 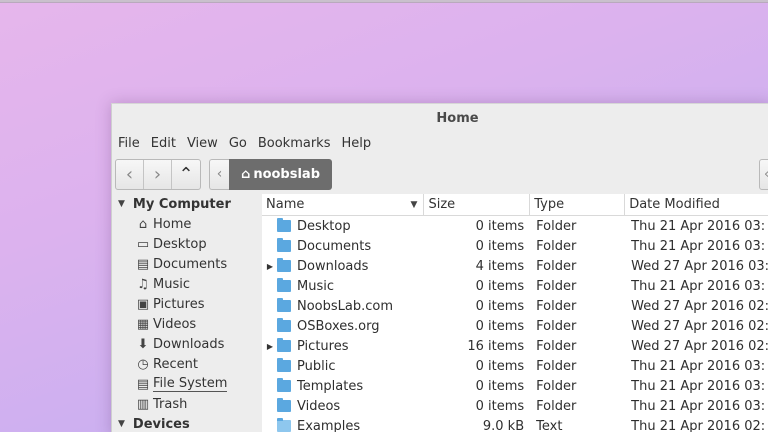 What do you see at coordinates (187, 304) in the screenshot?
I see `sidebar-item-pictures: ▣ Pictures` at bounding box center [187, 304].